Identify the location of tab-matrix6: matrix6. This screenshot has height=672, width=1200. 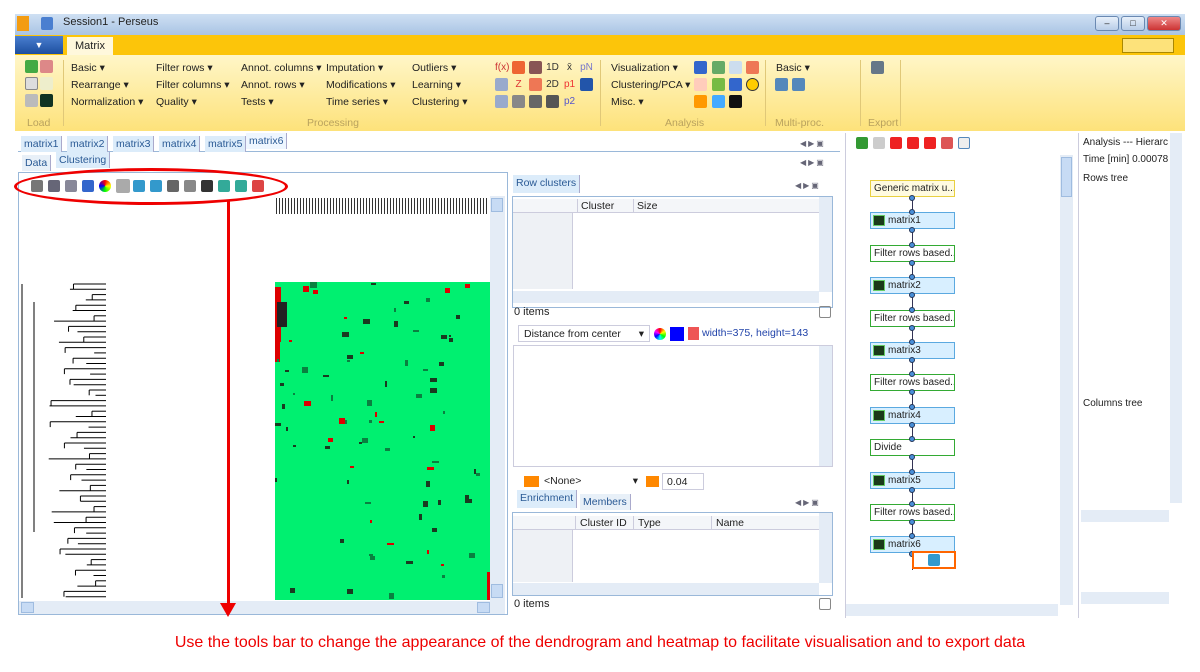
(267, 141).